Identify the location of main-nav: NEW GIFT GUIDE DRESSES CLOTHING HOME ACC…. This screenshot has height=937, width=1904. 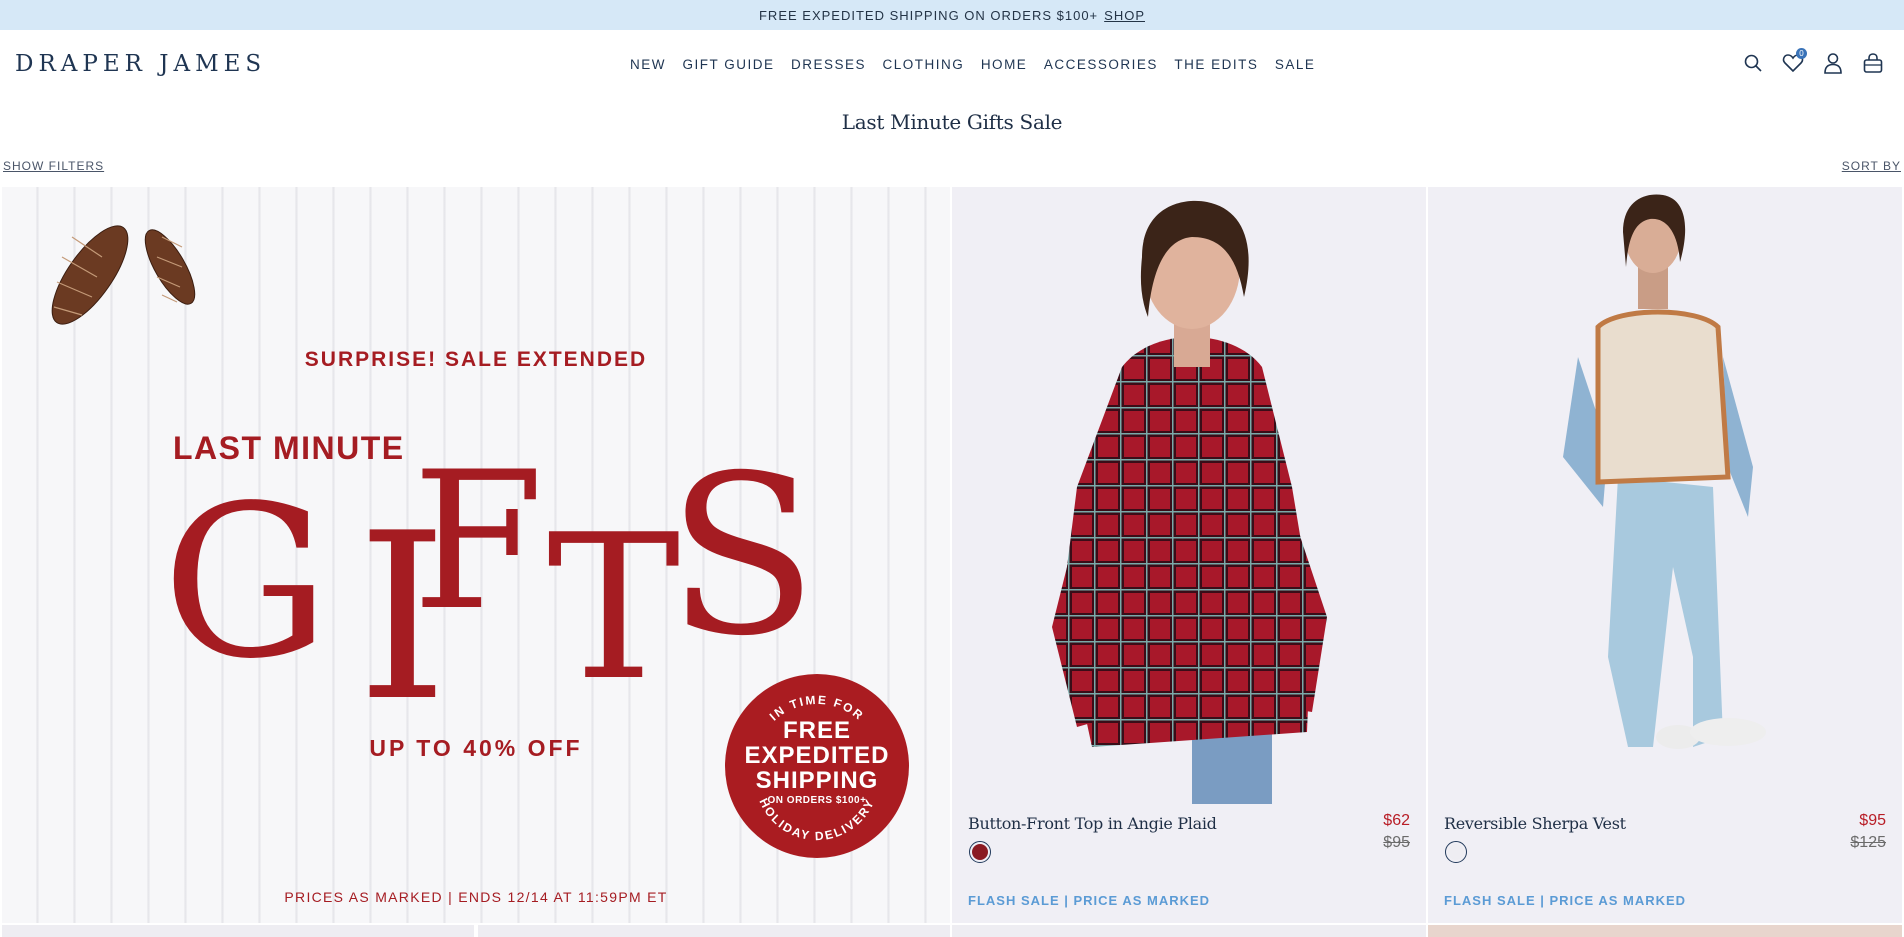
(981, 64).